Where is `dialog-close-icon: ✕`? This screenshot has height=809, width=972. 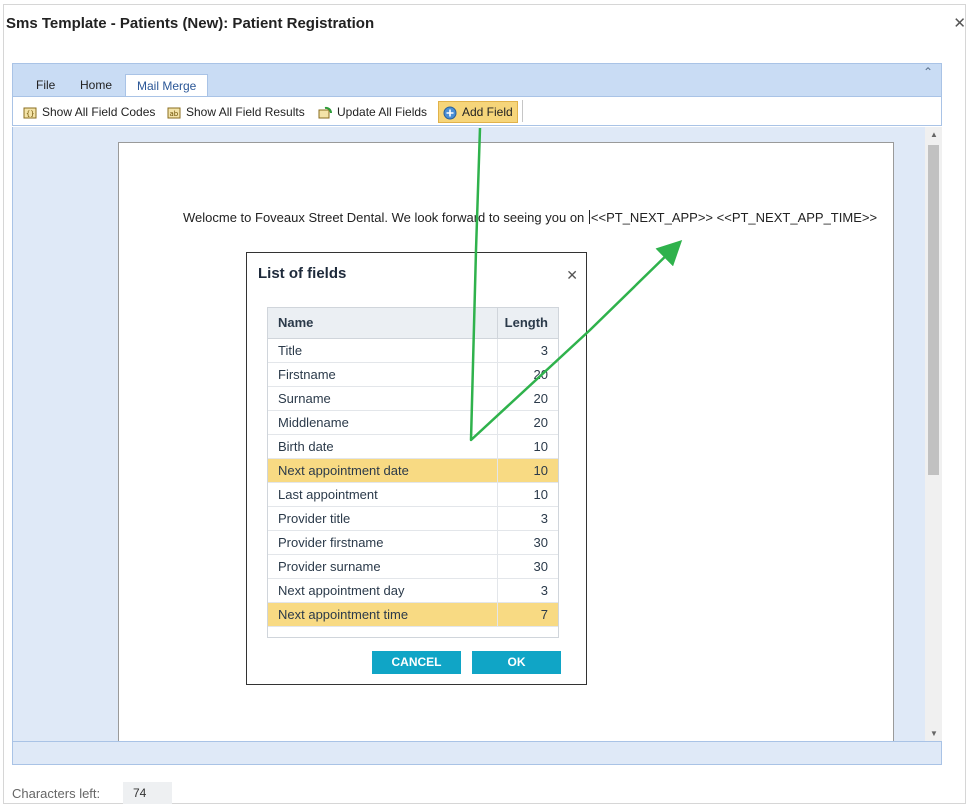
dialog-close-icon: ✕ is located at coordinates (572, 275).